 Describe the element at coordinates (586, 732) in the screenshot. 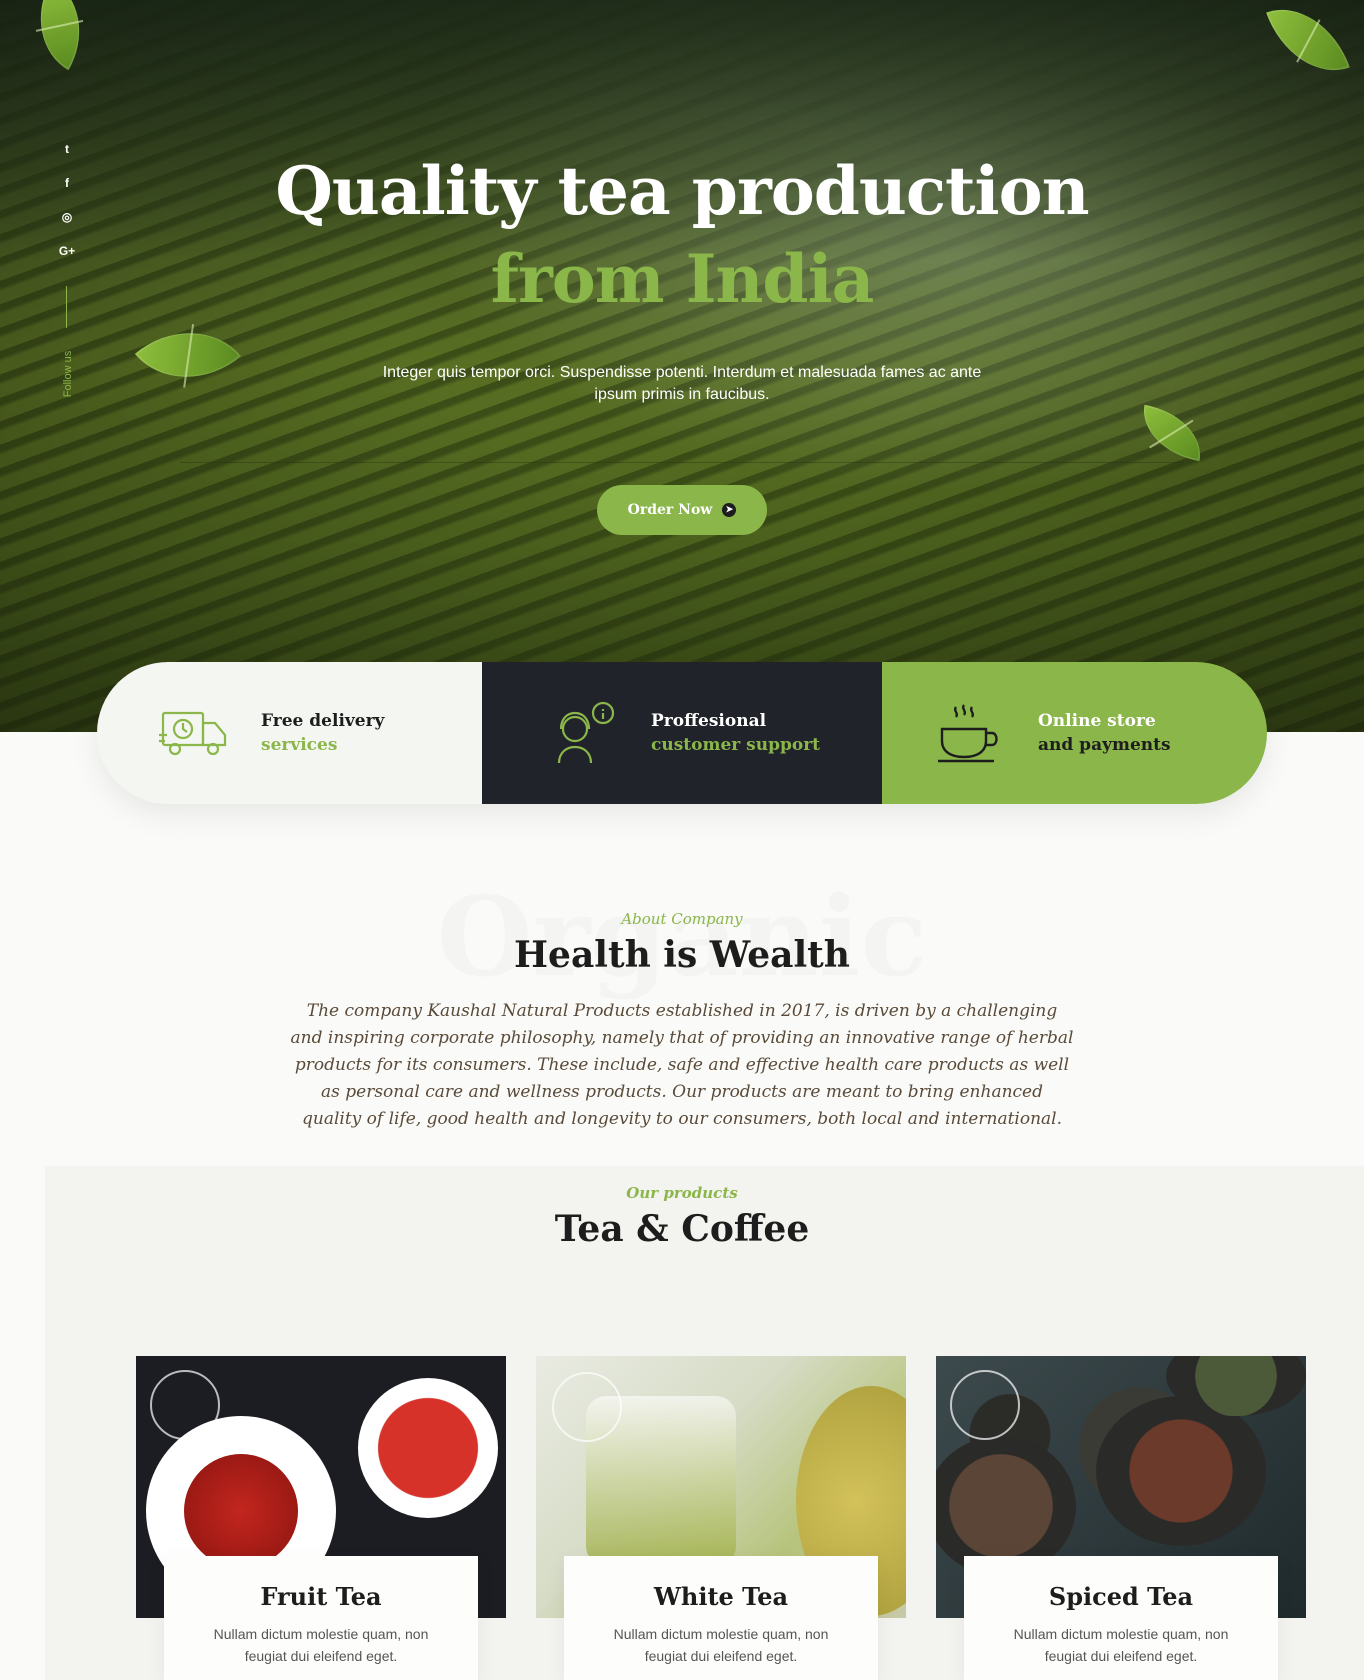

I see `support-agent-icon` at that location.